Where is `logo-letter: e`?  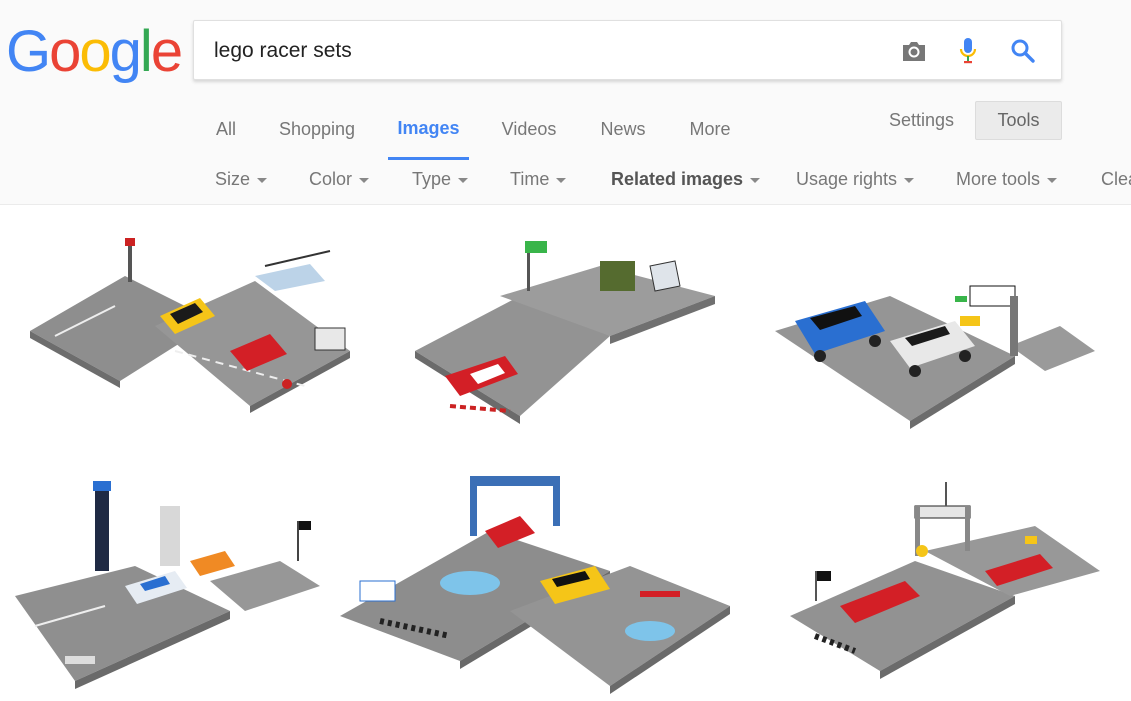 logo-letter: e is located at coordinates (166, 51).